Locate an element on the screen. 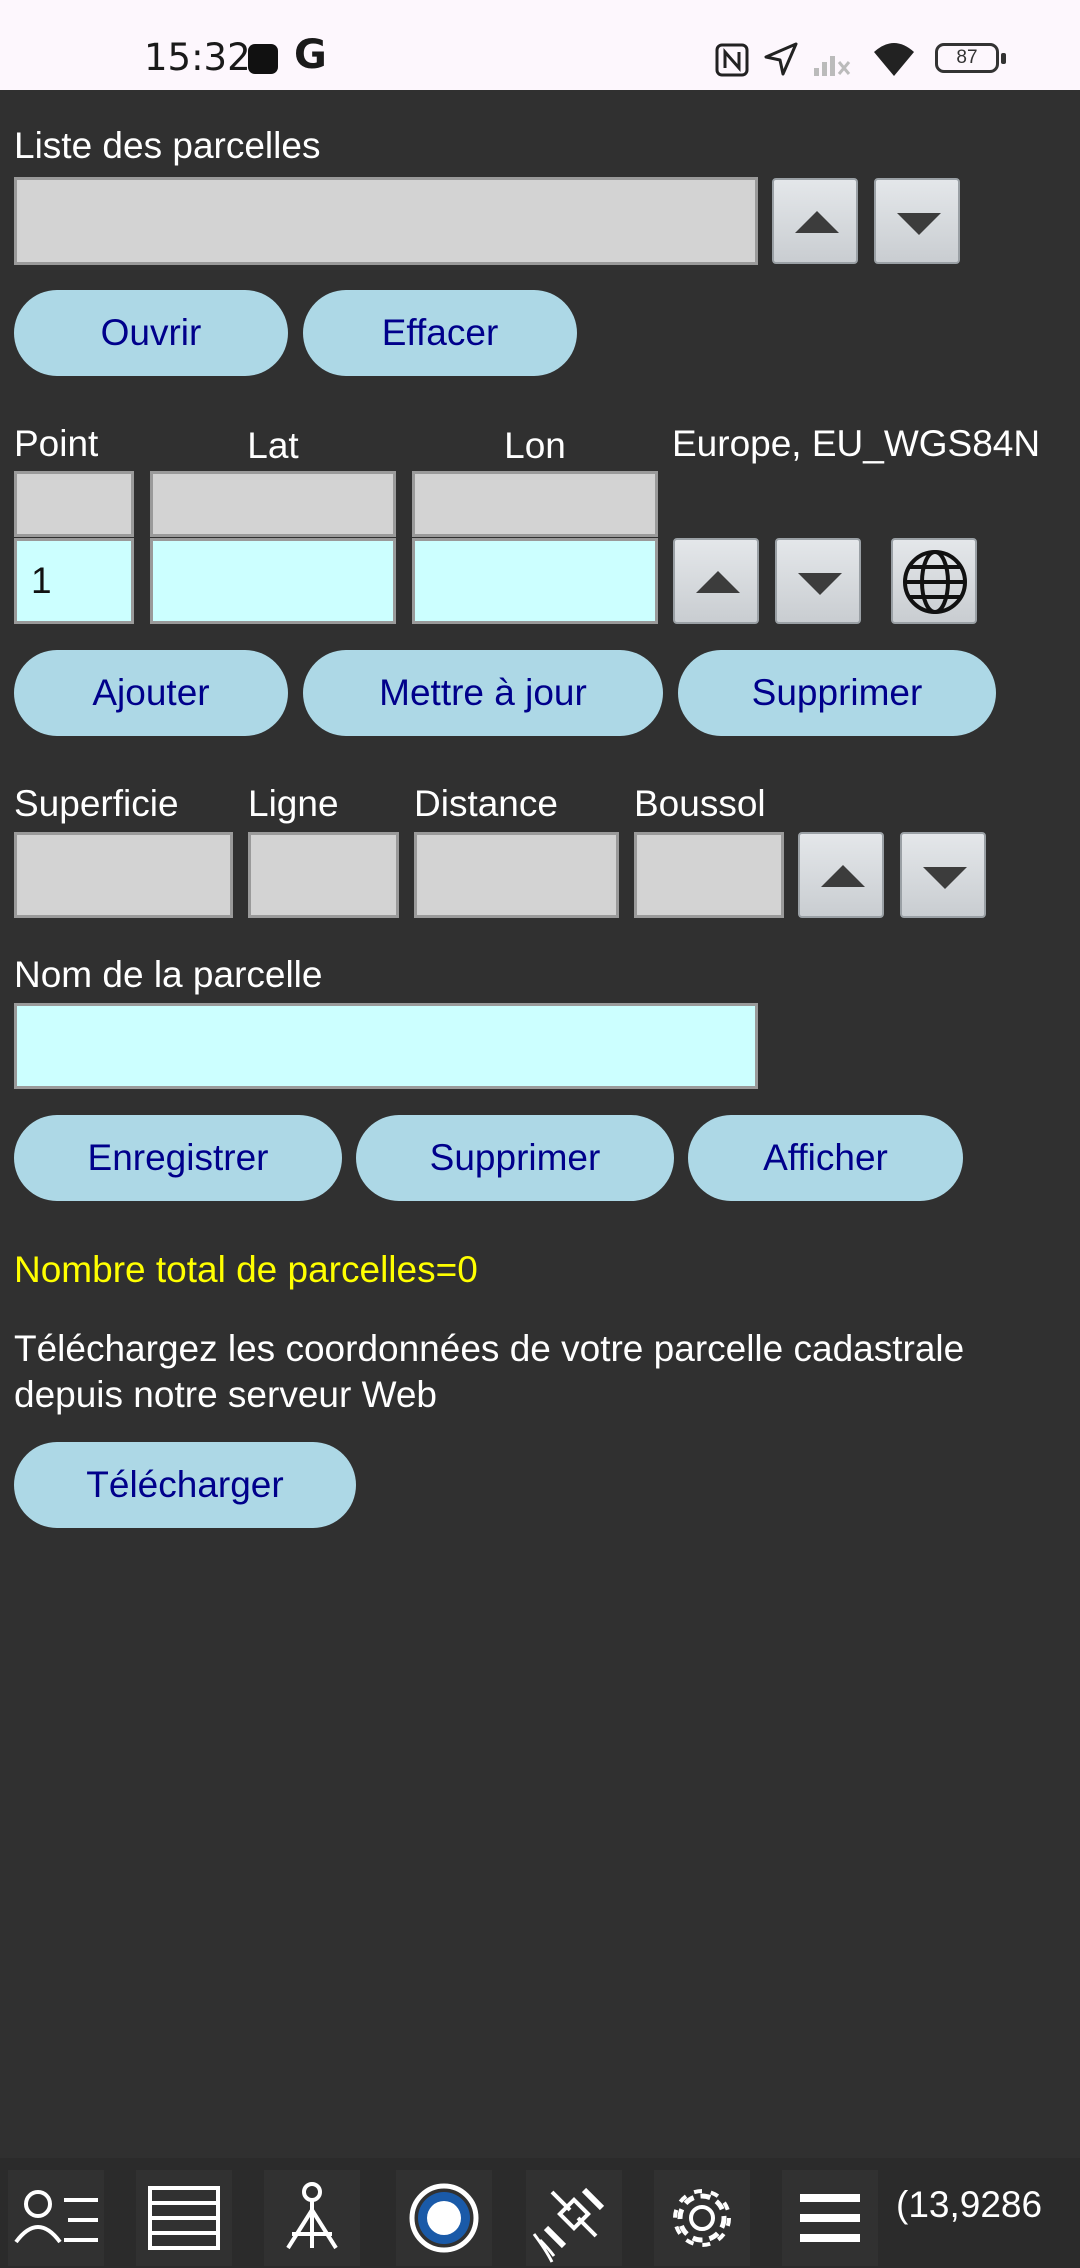 The image size is (1080, 2268). google-icon: G is located at coordinates (310, 55).